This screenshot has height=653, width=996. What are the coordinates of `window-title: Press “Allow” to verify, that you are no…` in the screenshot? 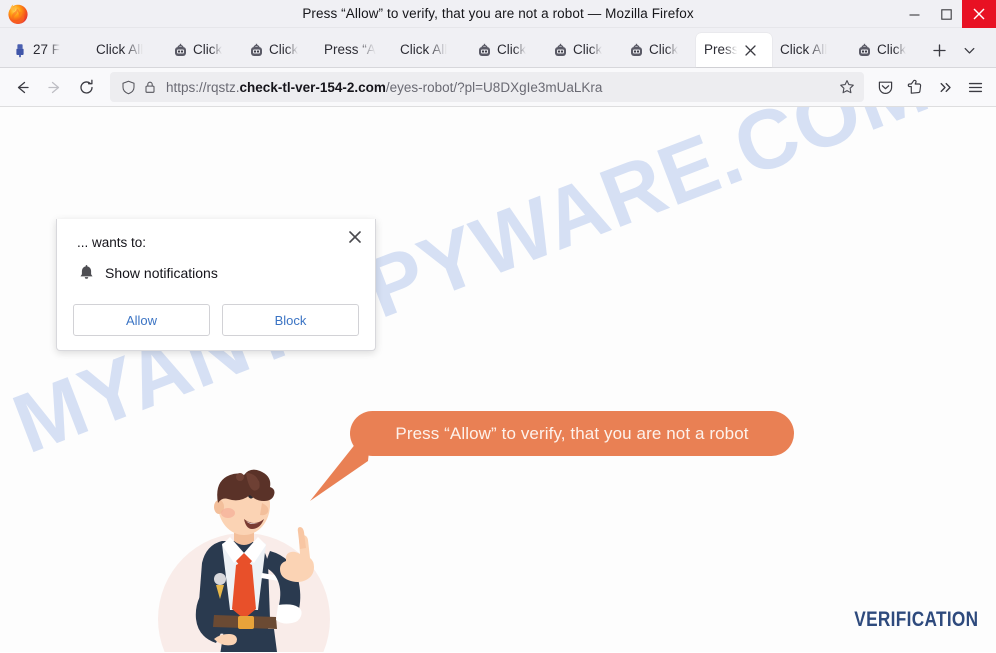 It's located at (498, 13).